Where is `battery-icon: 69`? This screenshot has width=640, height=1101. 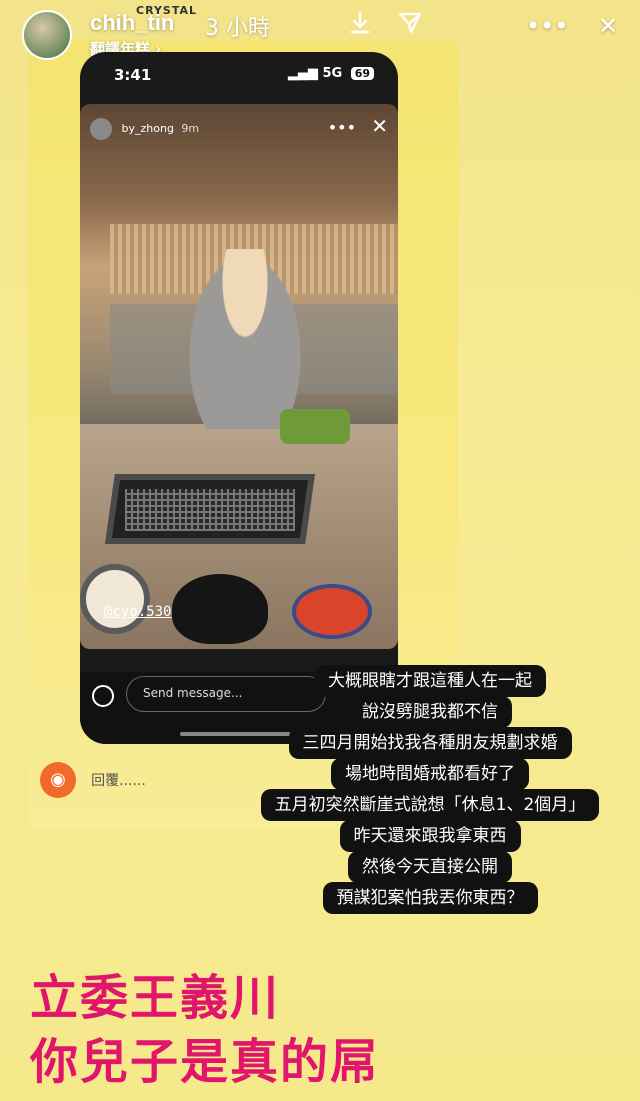 battery-icon: 69 is located at coordinates (362, 73).